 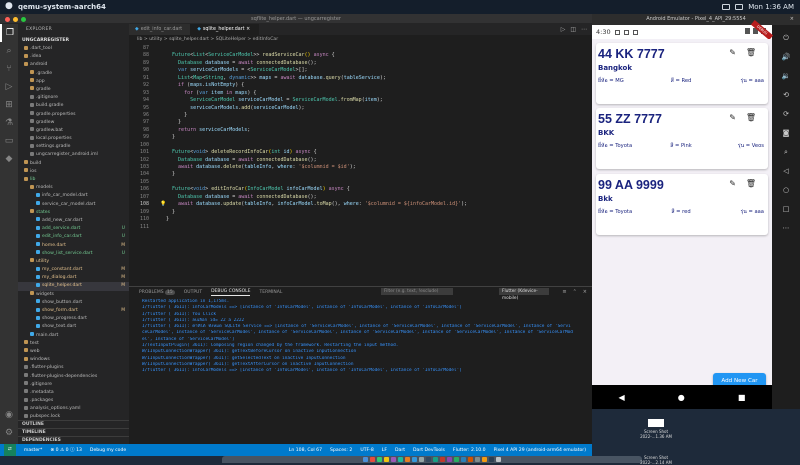 What do you see at coordinates (9, 51) in the screenshot?
I see `search-icon: ⌕` at bounding box center [9, 51].